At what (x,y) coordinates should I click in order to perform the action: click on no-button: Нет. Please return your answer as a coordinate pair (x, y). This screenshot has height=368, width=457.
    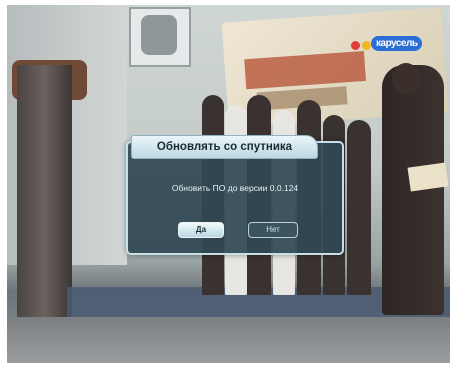
    Looking at the image, I should click on (273, 230).